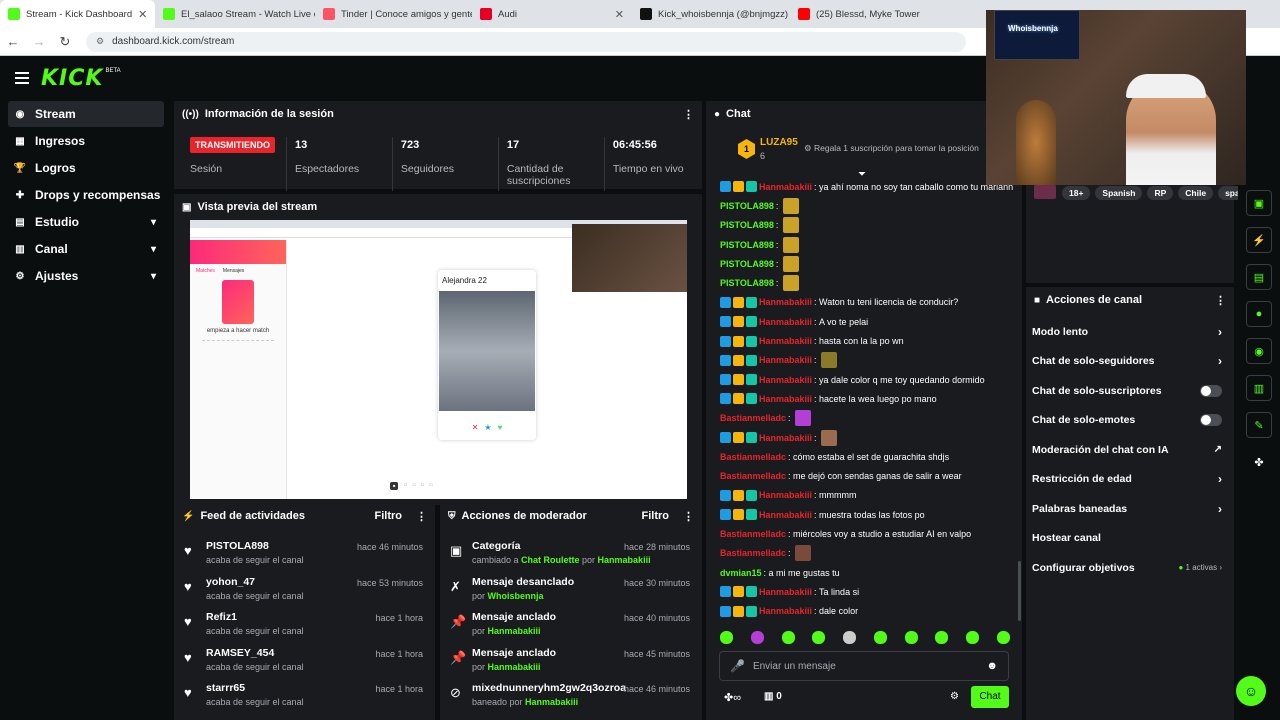 This screenshot has height=720, width=1280. I want to click on capture-icon: ▣, so click(1259, 203).